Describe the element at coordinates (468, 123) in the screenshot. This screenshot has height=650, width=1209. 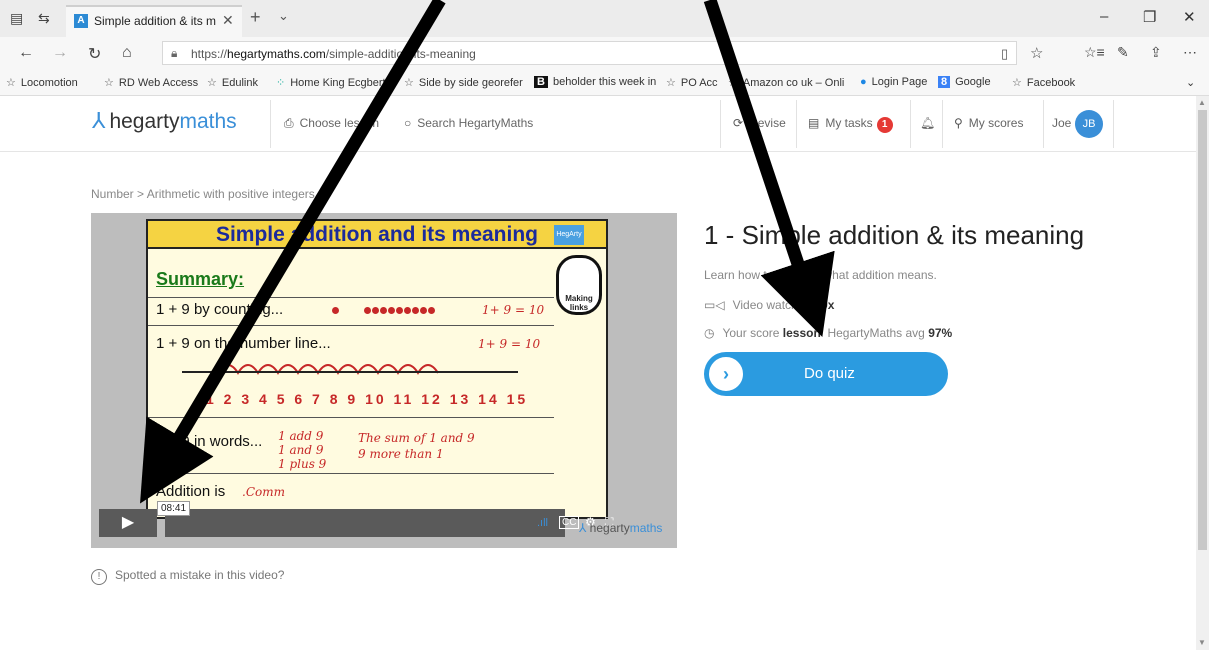
I see `search-input: ○ Search HegartyMaths` at that location.